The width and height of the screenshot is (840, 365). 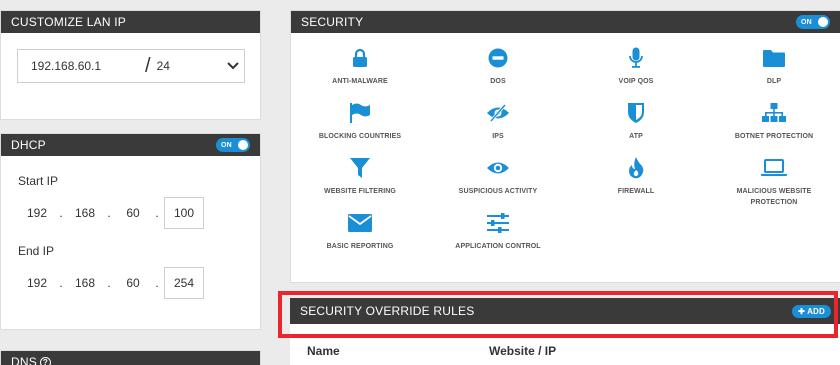 What do you see at coordinates (636, 136) in the screenshot?
I see `security-item-label: ATP` at bounding box center [636, 136].